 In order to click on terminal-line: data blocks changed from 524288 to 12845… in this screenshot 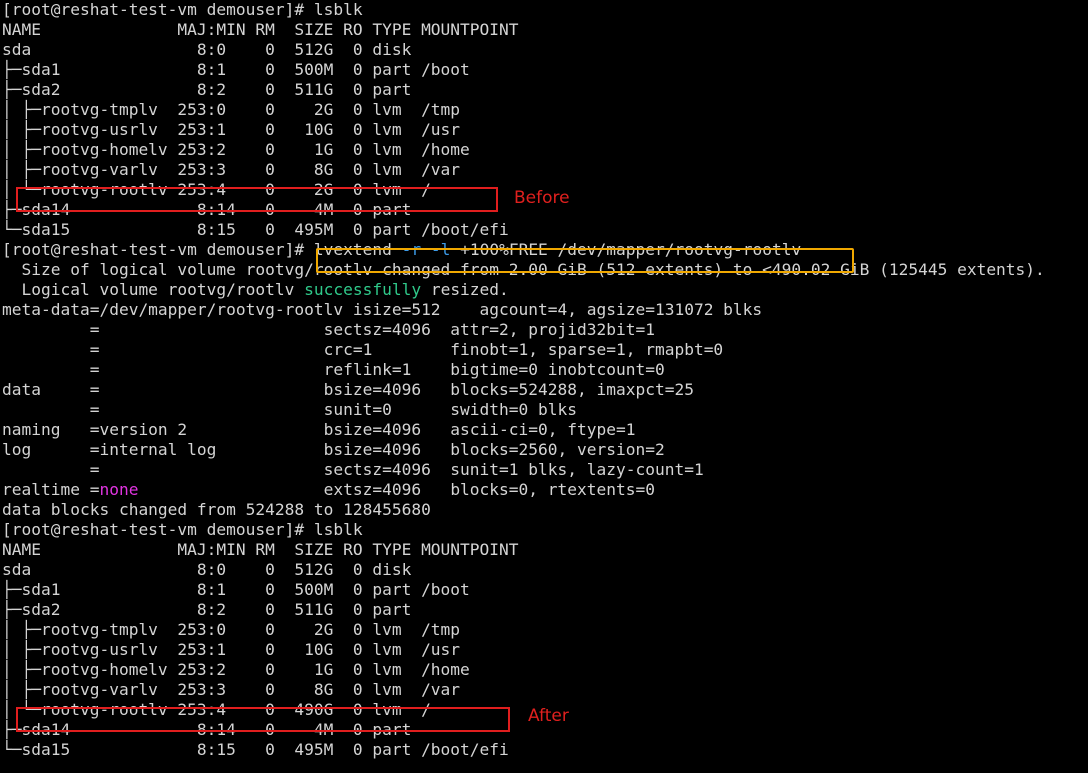, I will do `click(216, 509)`.